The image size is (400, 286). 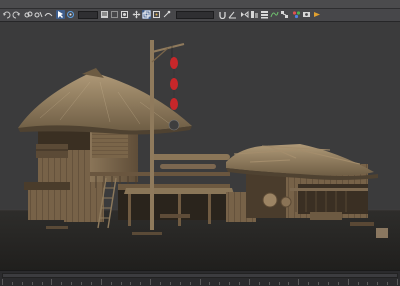 I want to click on bench, so click(x=175, y=216).